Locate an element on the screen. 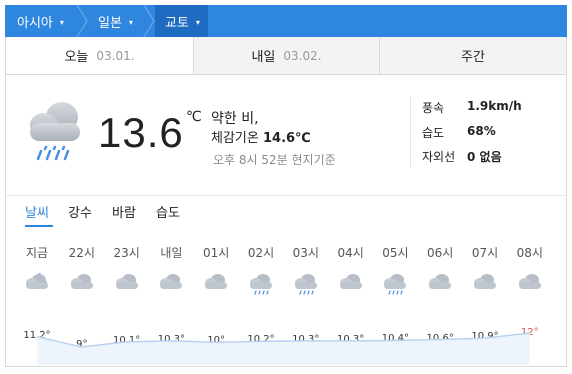 The height and width of the screenshot is (374, 572). stat-label: 자외선 is located at coordinates (439, 157).